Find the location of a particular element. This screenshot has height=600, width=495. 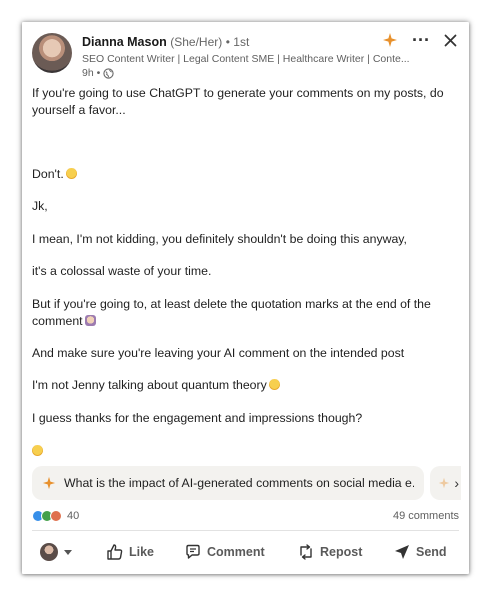

author-name-line: Dianna Mason (She/Her) • 1st is located at coordinates (165, 42).